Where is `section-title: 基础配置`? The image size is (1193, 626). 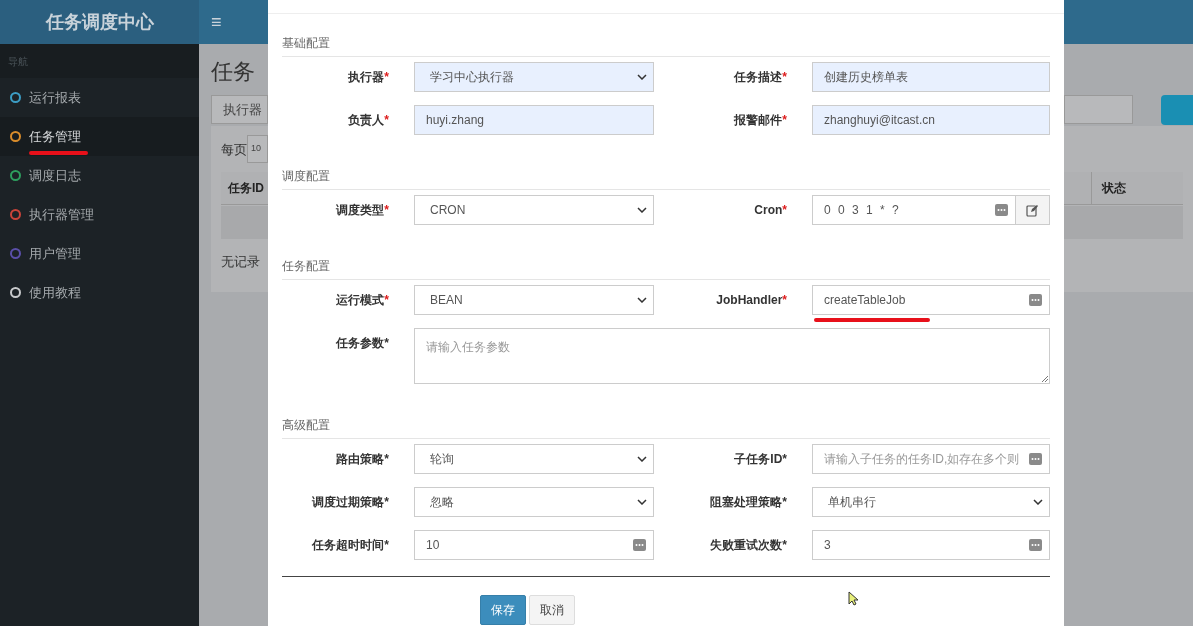 section-title: 基础配置 is located at coordinates (306, 43).